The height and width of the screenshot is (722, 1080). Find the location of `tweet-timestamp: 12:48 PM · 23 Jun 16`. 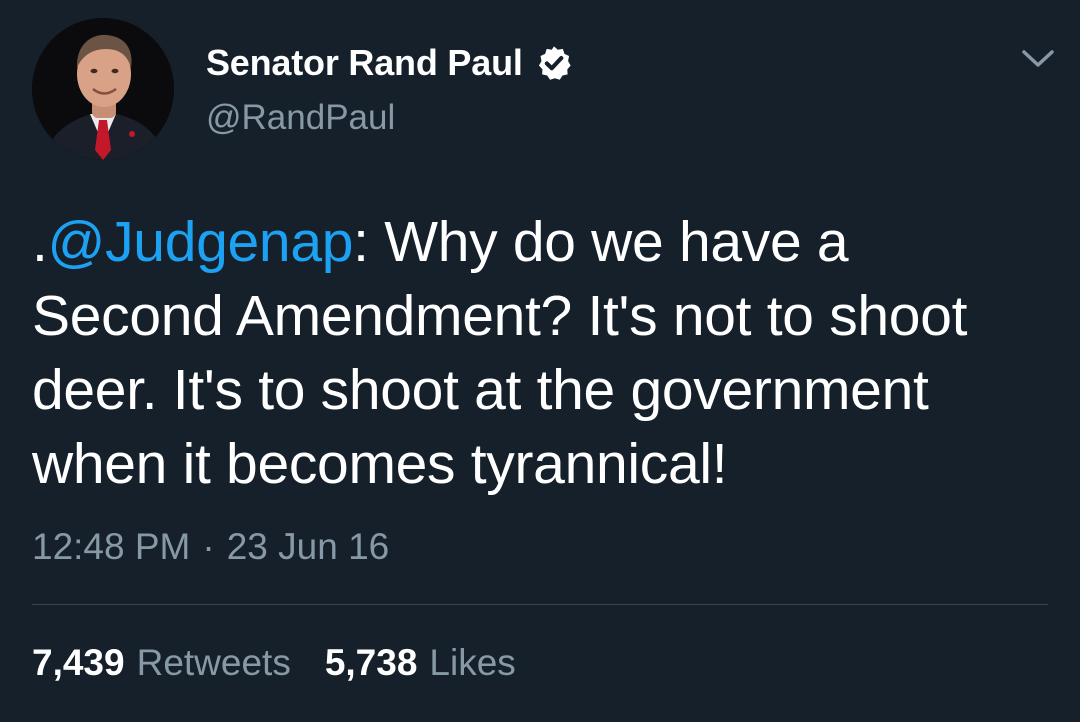

tweet-timestamp: 12:48 PM · 23 Jun 16 is located at coordinates (210, 547).